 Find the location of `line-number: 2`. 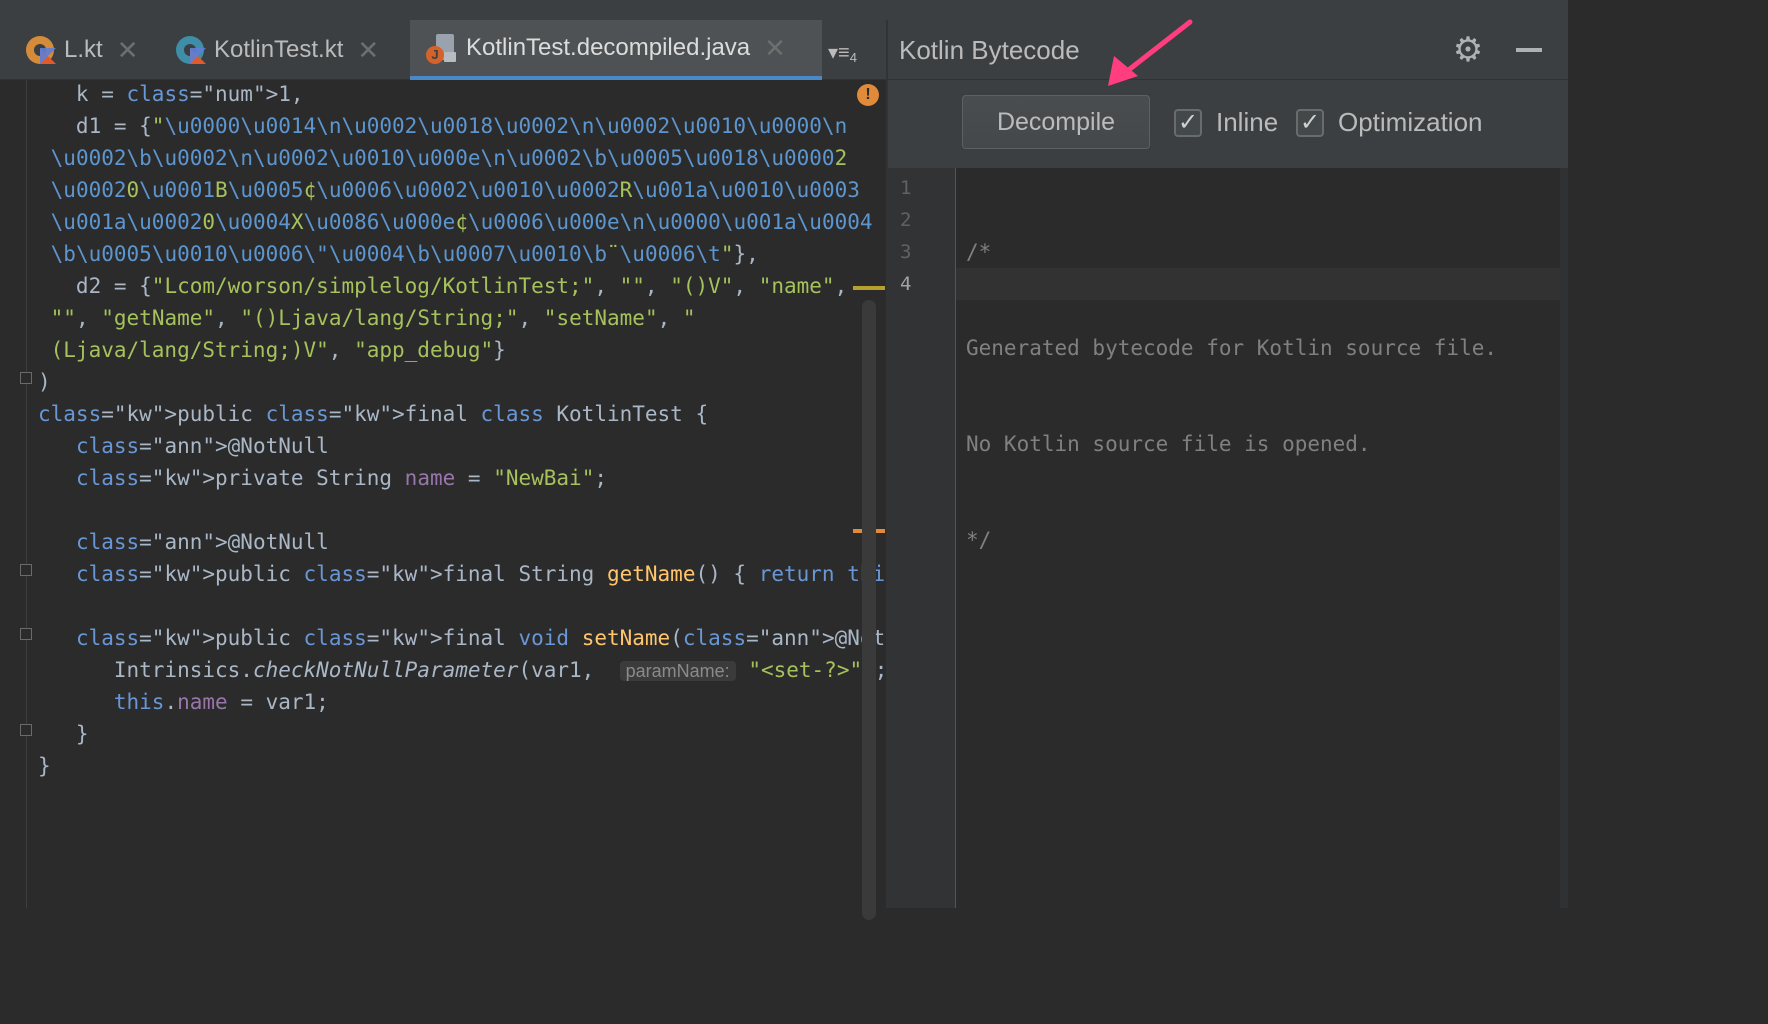

line-number: 2 is located at coordinates (906, 220).